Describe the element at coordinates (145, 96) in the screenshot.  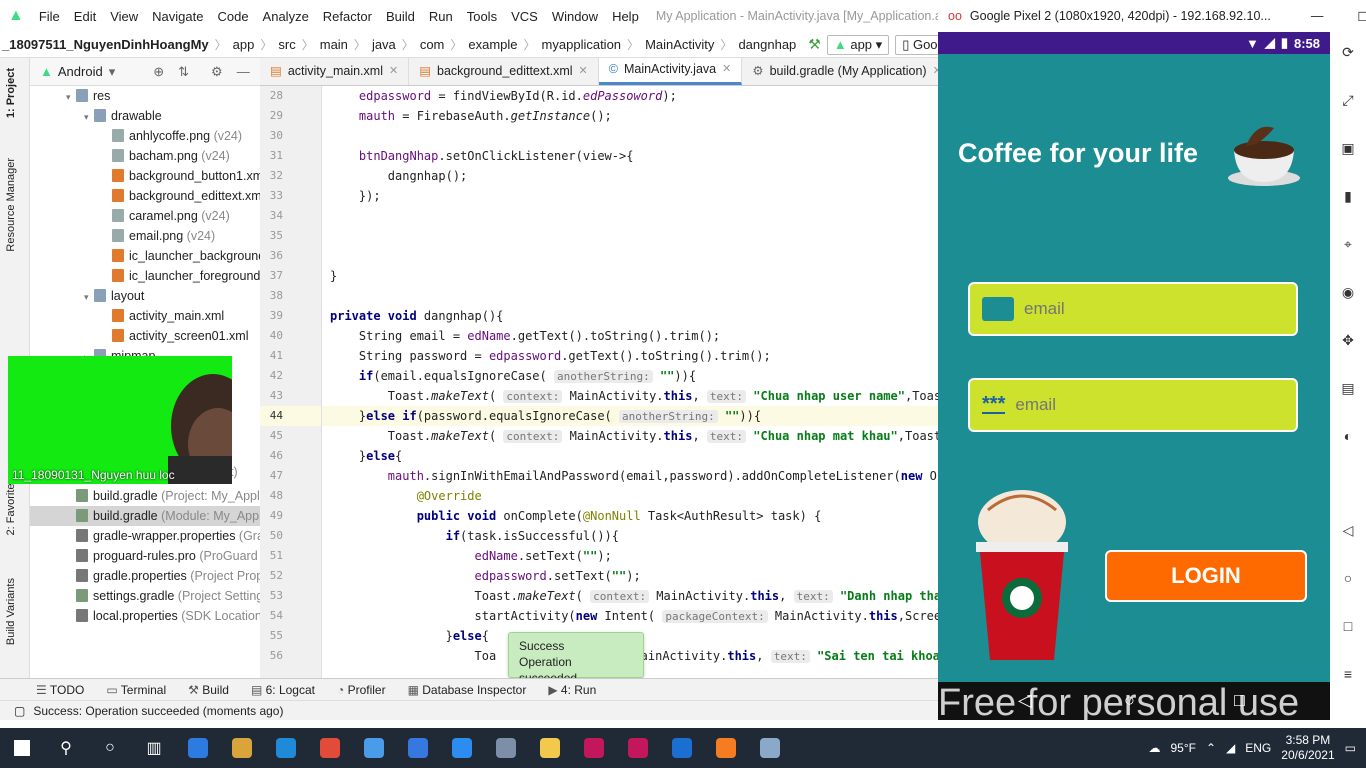
I see `tree-item: ▾ res` at that location.